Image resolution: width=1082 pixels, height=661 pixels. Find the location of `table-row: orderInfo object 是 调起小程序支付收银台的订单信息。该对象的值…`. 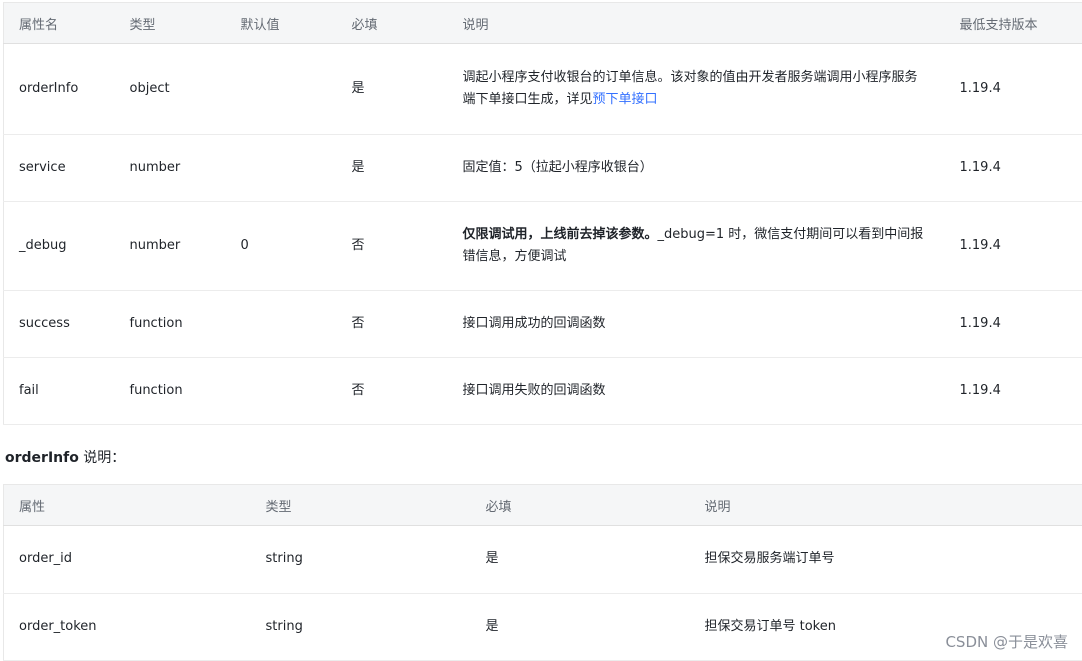

table-row: orderInfo object 是 调起小程序支付收银台的订单信息。该对象的值… is located at coordinates (543, 89).